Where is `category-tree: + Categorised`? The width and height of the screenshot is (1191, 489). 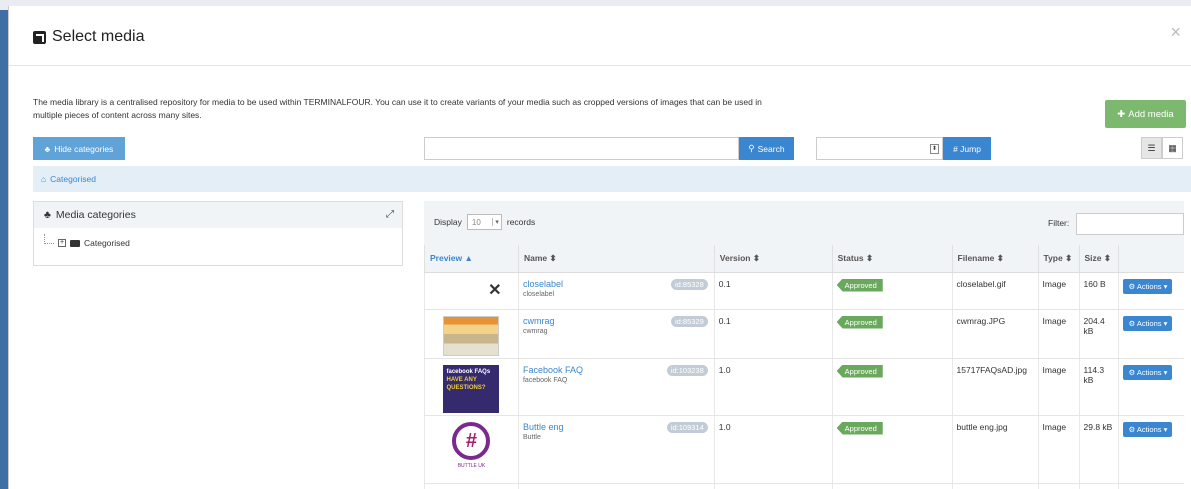
category-tree: + Categorised is located at coordinates (218, 238).